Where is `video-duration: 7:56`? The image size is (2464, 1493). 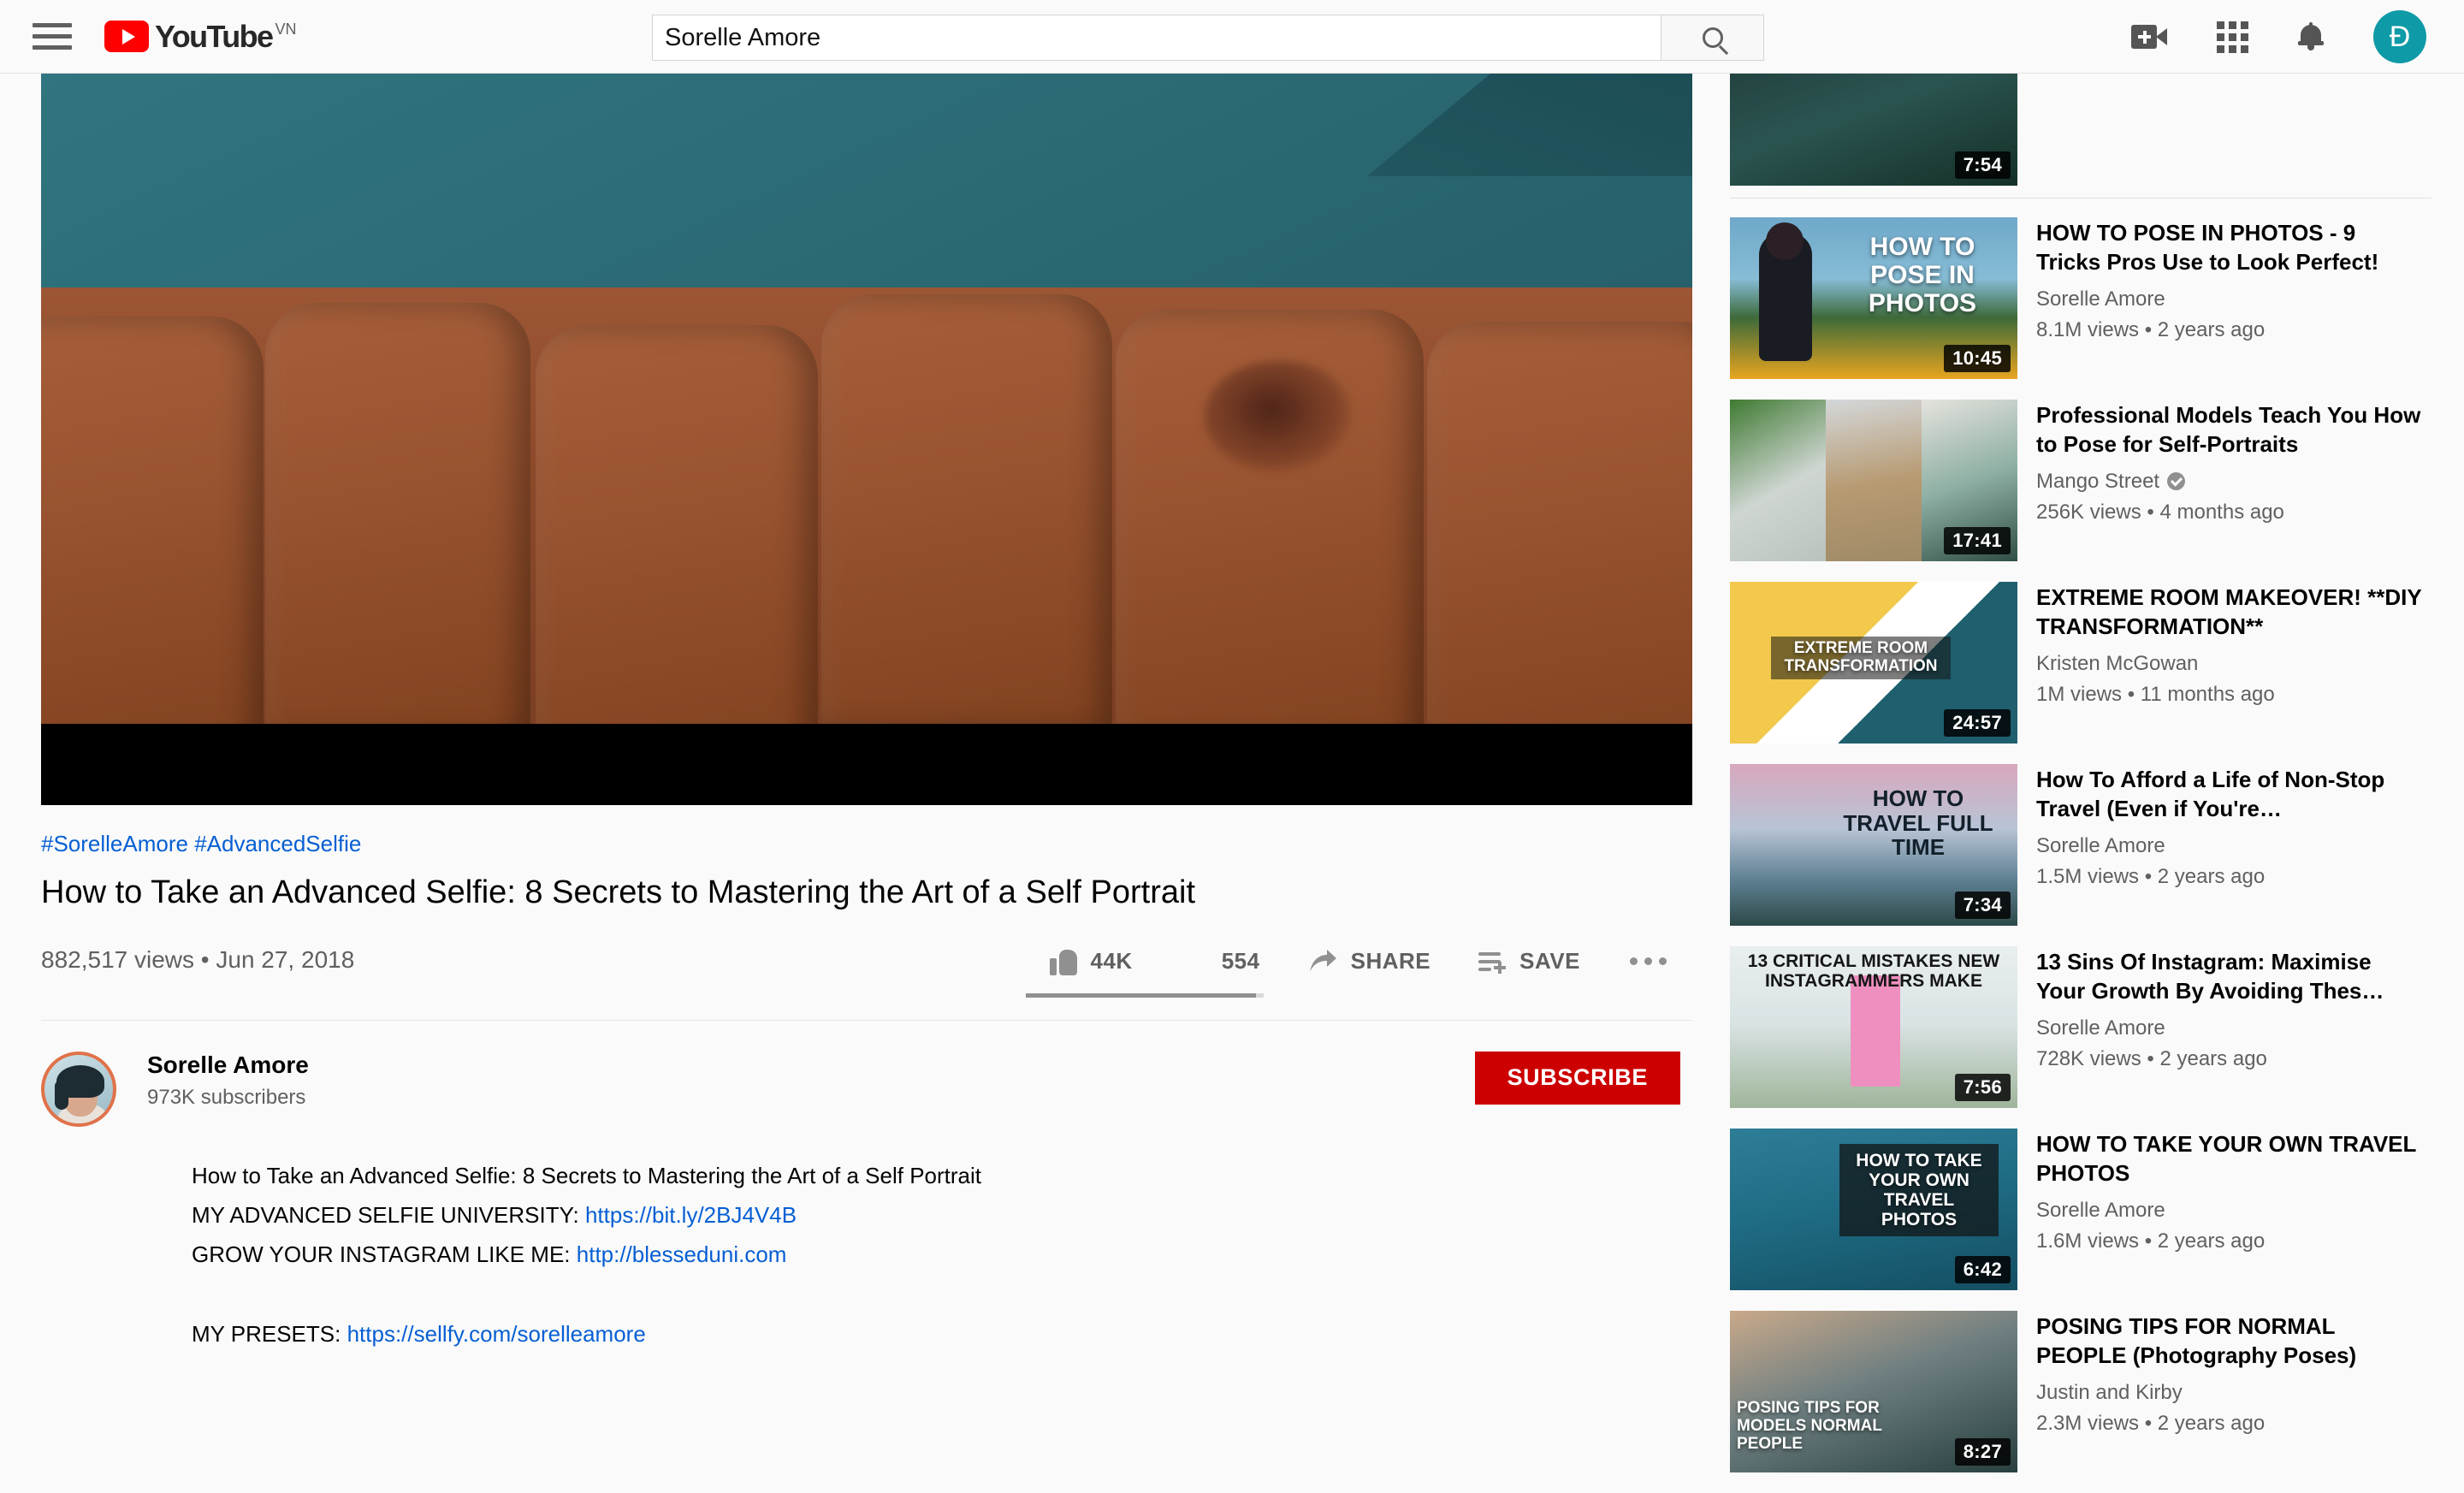 video-duration: 7:56 is located at coordinates (1982, 1087).